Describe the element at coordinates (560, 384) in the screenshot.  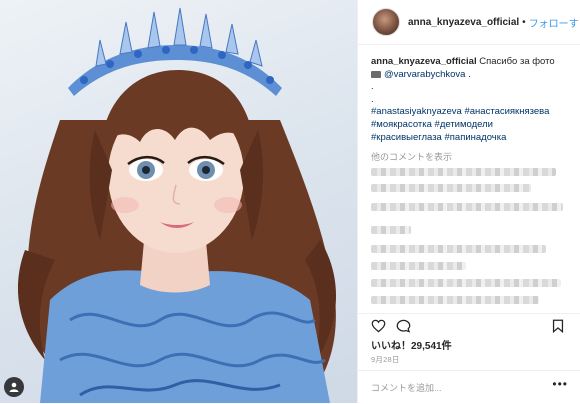
I see `more-options-icon: •••` at that location.